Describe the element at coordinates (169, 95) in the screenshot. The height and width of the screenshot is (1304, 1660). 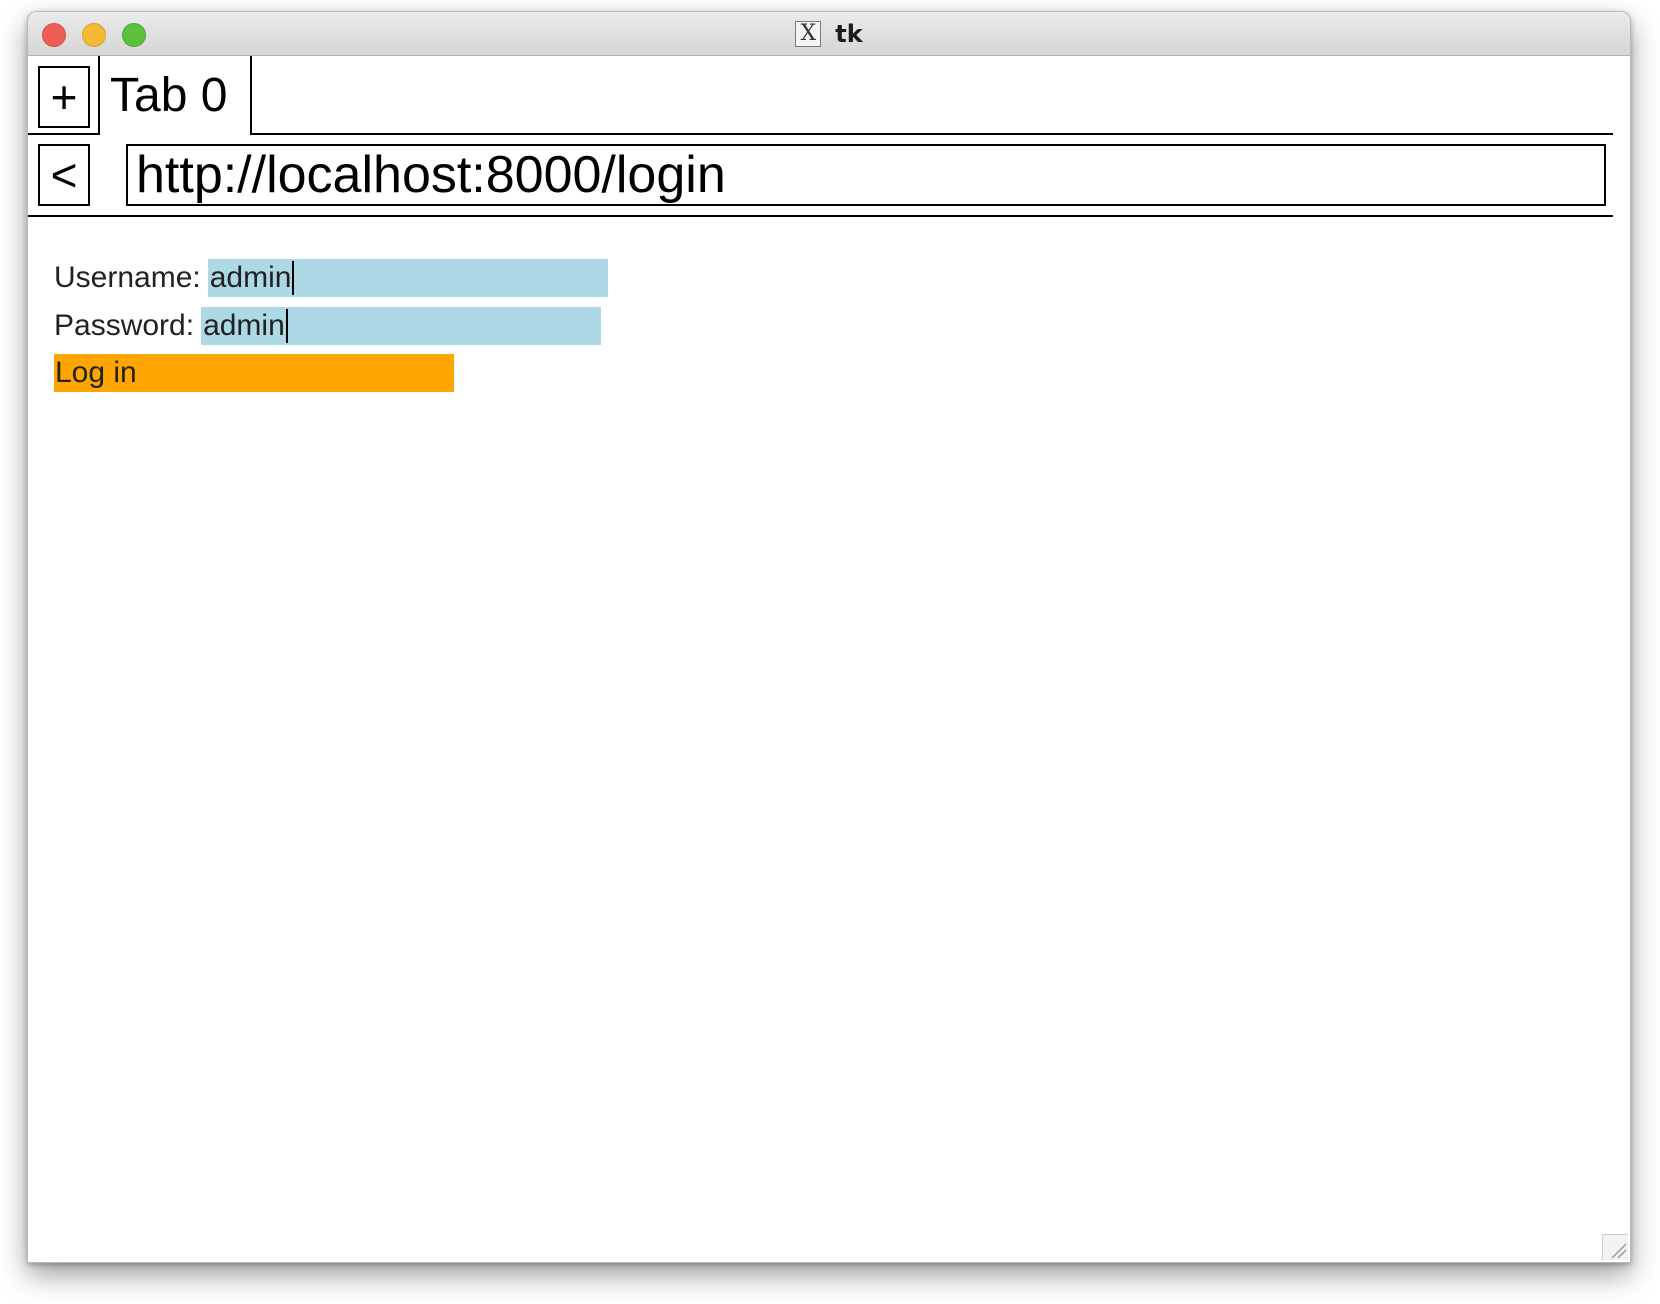
I see `tab-label: Tab 0` at that location.